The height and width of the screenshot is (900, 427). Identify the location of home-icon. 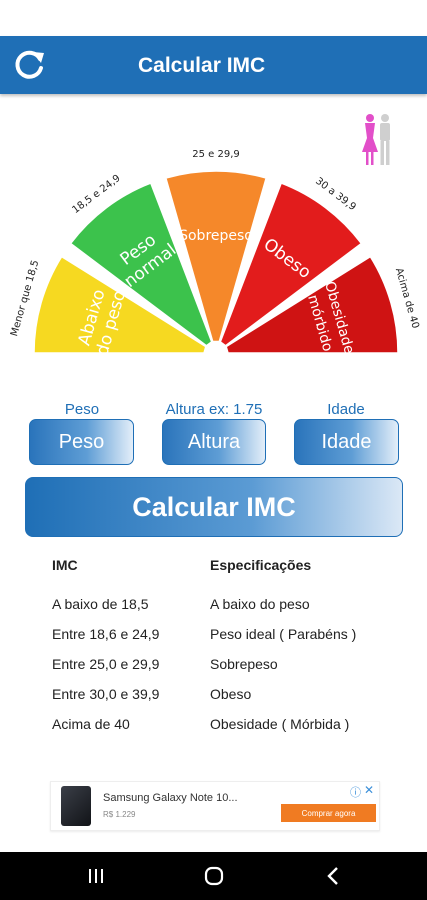
(214, 876).